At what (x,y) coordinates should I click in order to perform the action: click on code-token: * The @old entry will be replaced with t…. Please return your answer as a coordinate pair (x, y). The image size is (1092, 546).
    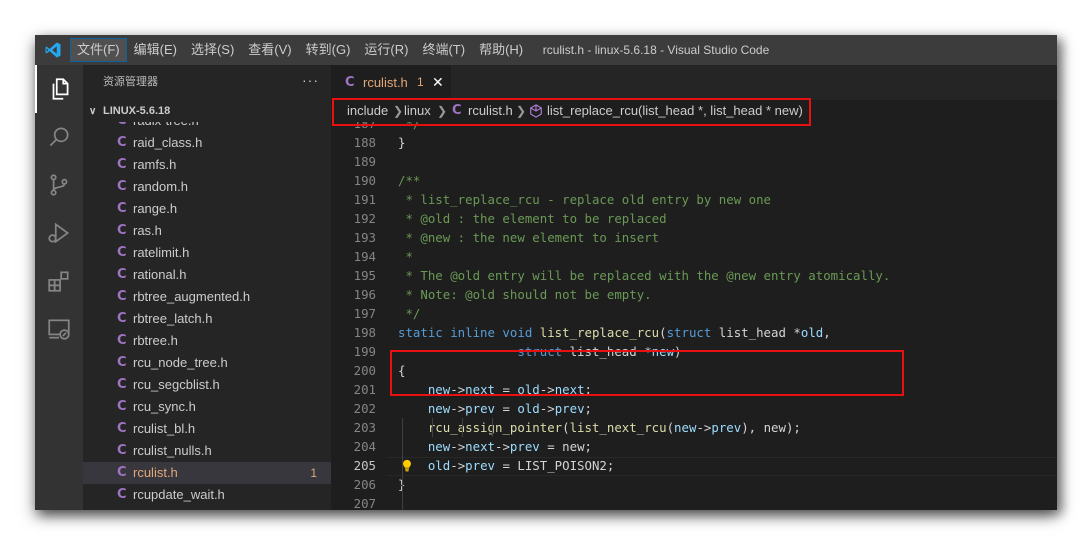
    Looking at the image, I should click on (644, 275).